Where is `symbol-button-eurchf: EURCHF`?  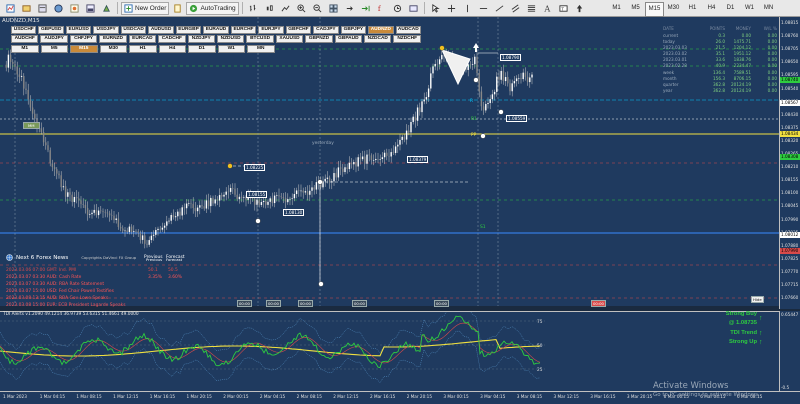
symbol-button-eurchf: EURCHF is located at coordinates (243, 30).